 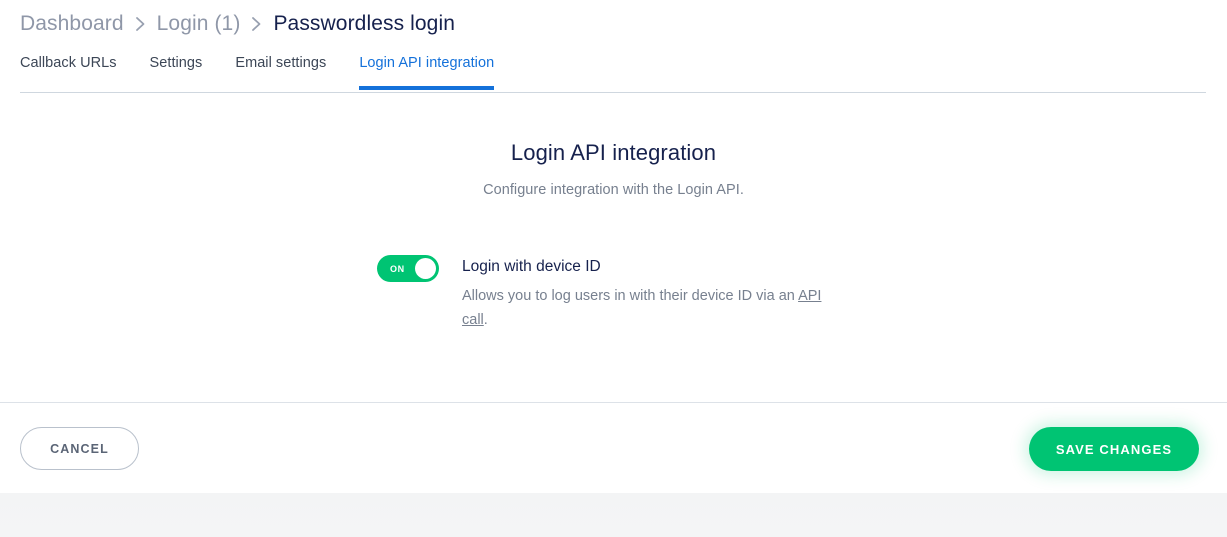 What do you see at coordinates (68, 71) in the screenshot?
I see `tab-callback-urls: Callback URLs` at bounding box center [68, 71].